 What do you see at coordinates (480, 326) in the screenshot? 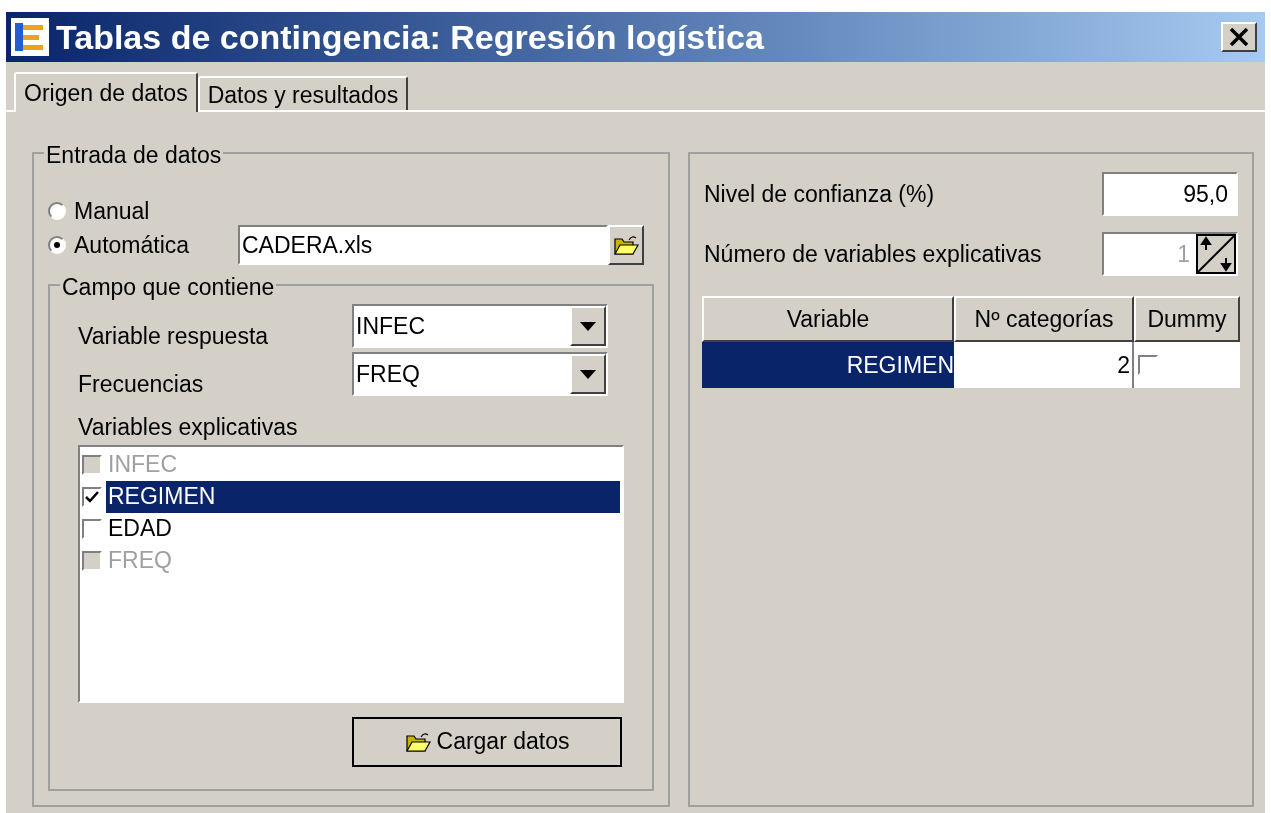
I see `dropdown: INFEC` at bounding box center [480, 326].